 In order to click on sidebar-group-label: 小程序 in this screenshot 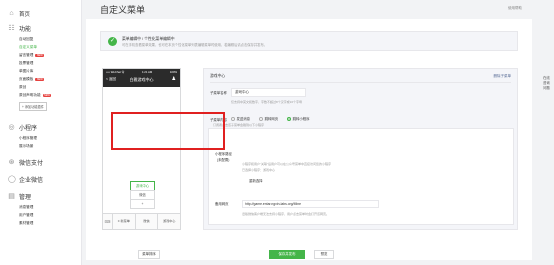, I will do `click(28, 129)`.